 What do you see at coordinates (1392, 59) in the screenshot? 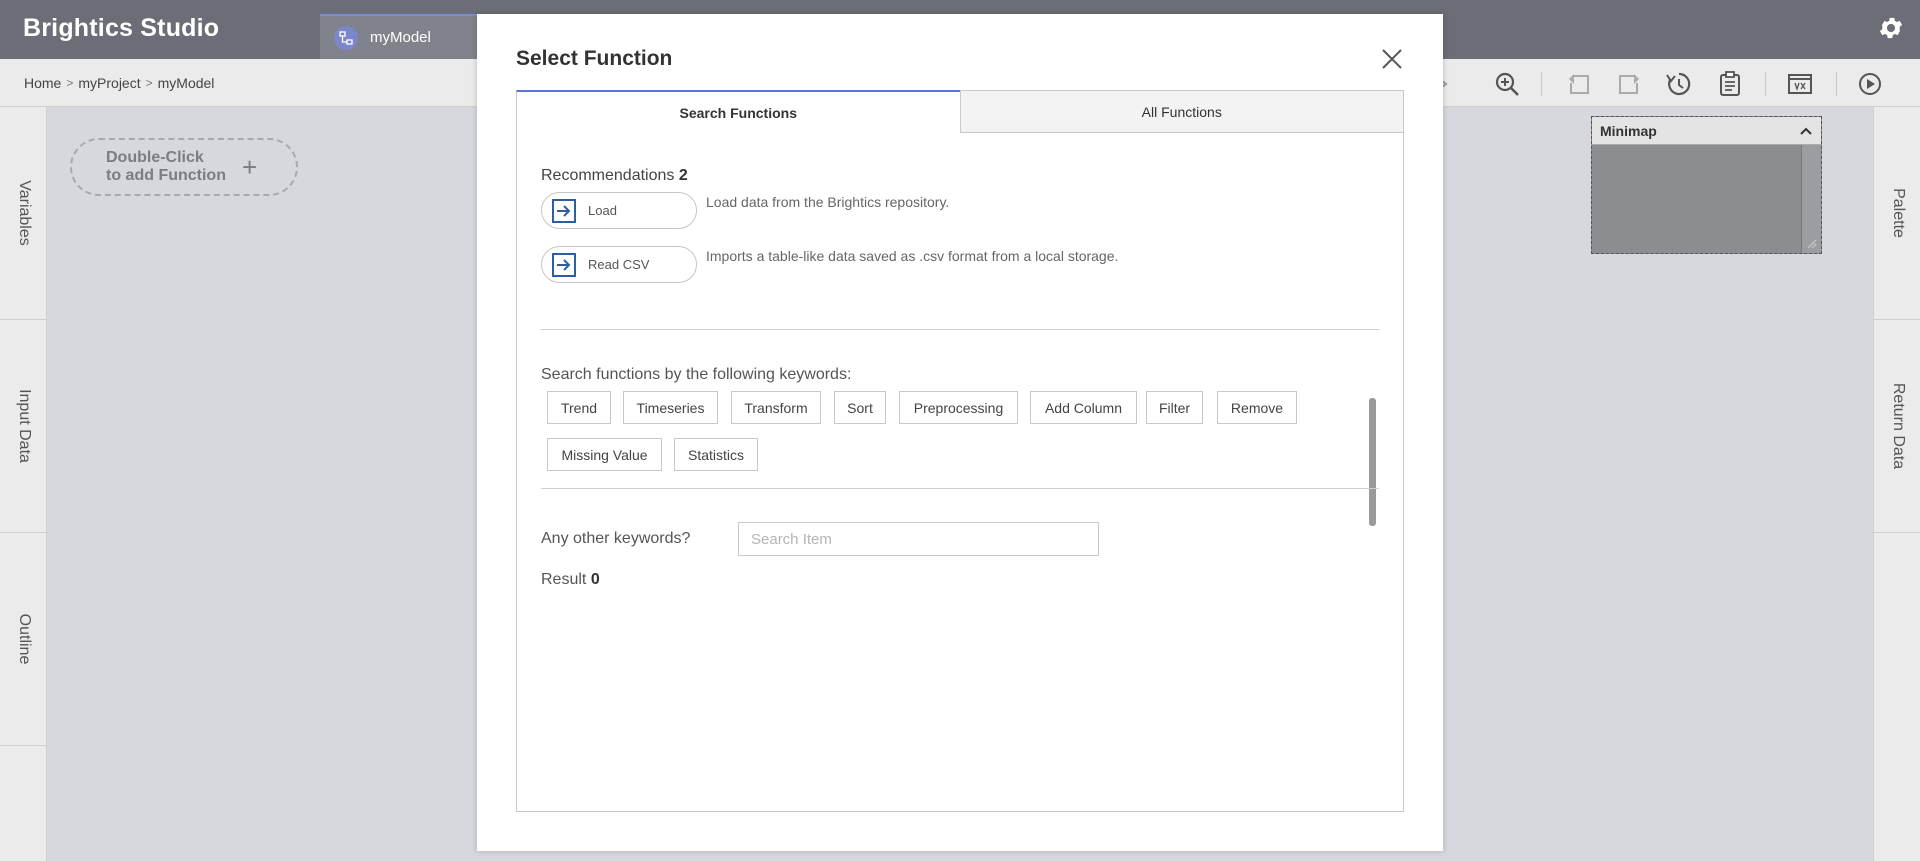
I see `close-icon` at bounding box center [1392, 59].